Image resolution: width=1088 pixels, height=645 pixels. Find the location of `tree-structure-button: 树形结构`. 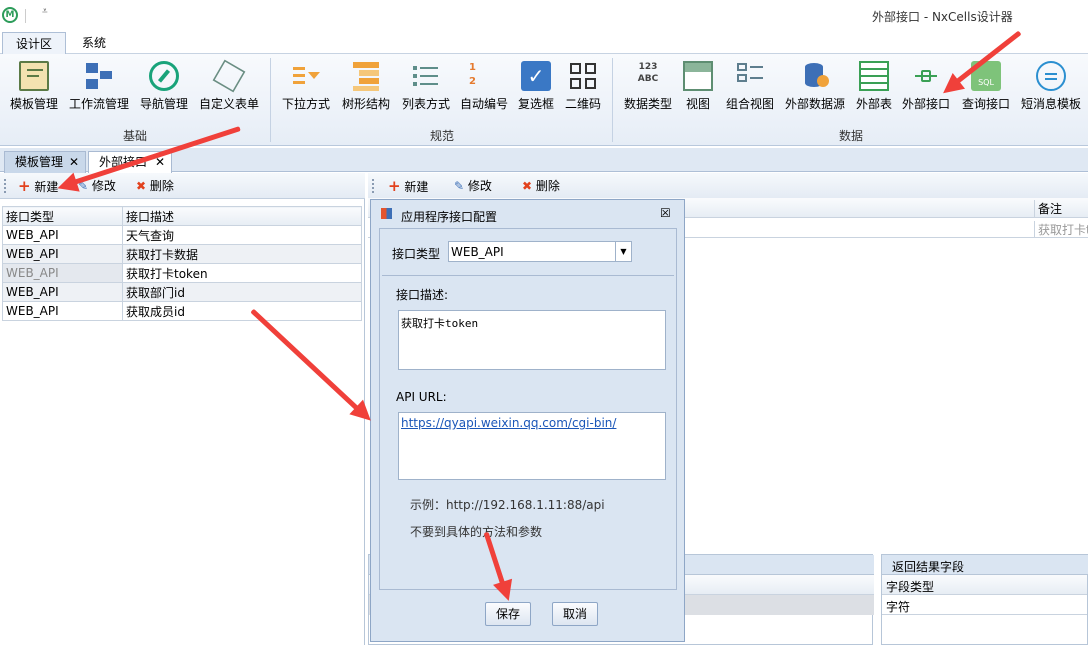

tree-structure-button: 树形结构 is located at coordinates (366, 89).